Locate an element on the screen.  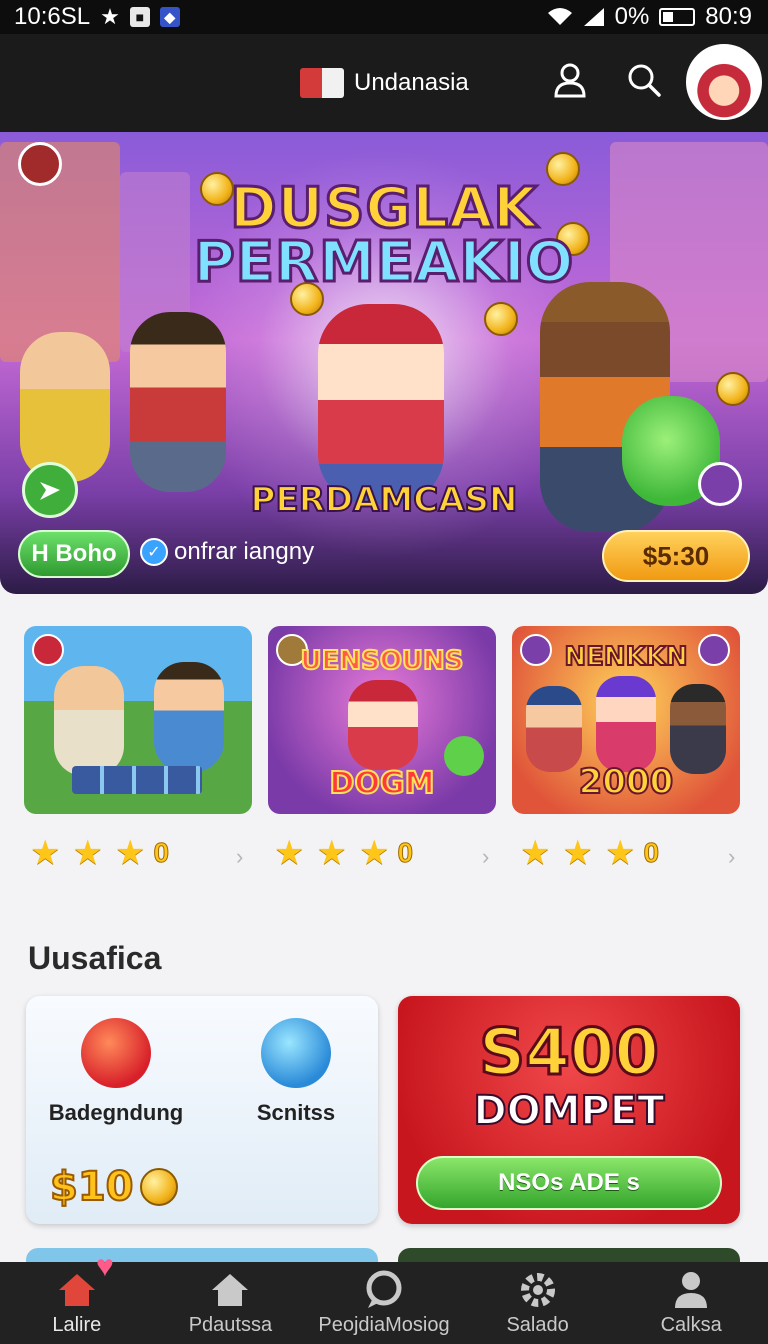
promo-price: $10 is located at coordinates (113, 1187).